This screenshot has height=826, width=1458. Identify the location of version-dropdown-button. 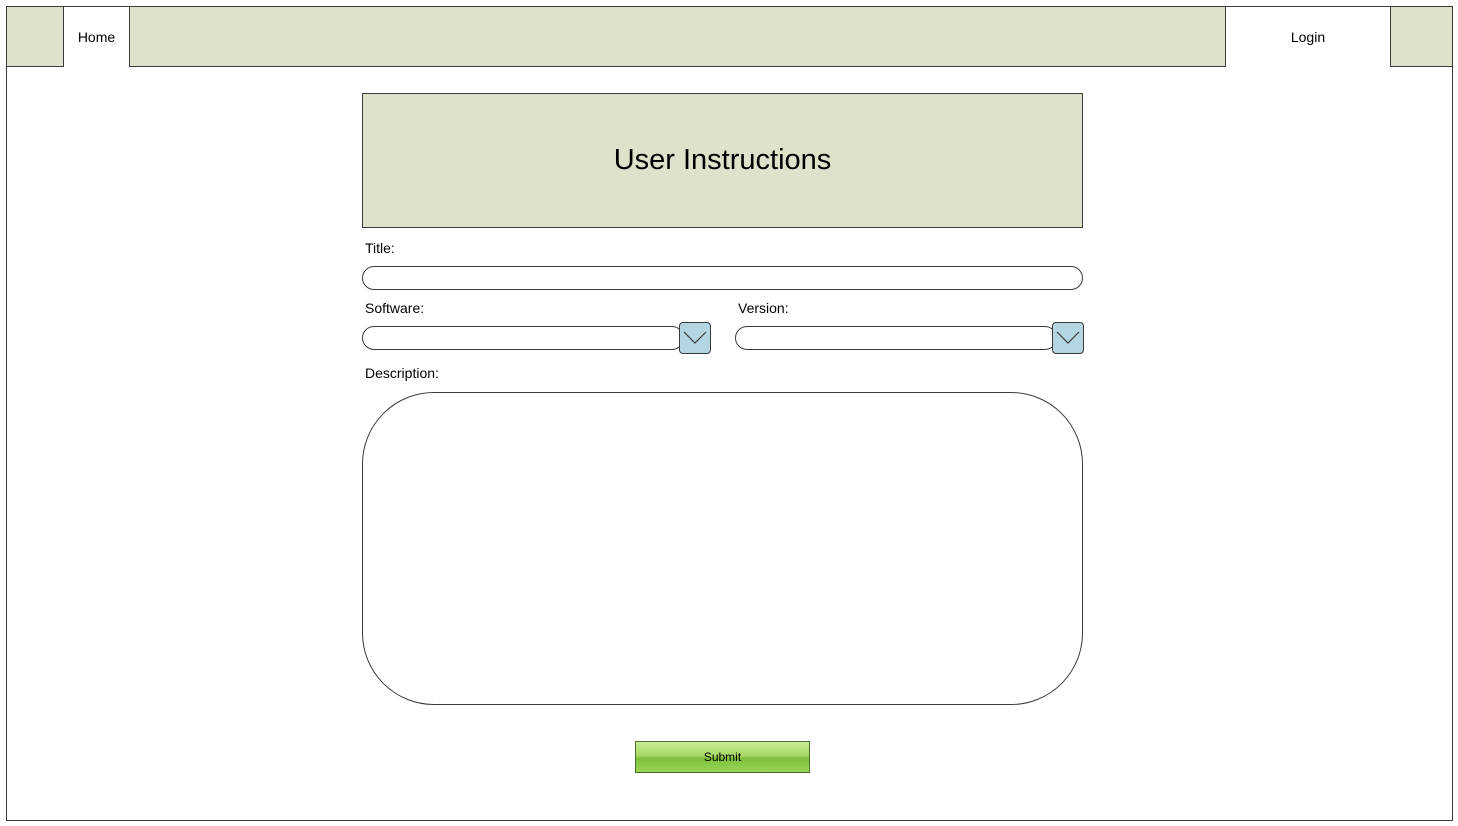
(1068, 338).